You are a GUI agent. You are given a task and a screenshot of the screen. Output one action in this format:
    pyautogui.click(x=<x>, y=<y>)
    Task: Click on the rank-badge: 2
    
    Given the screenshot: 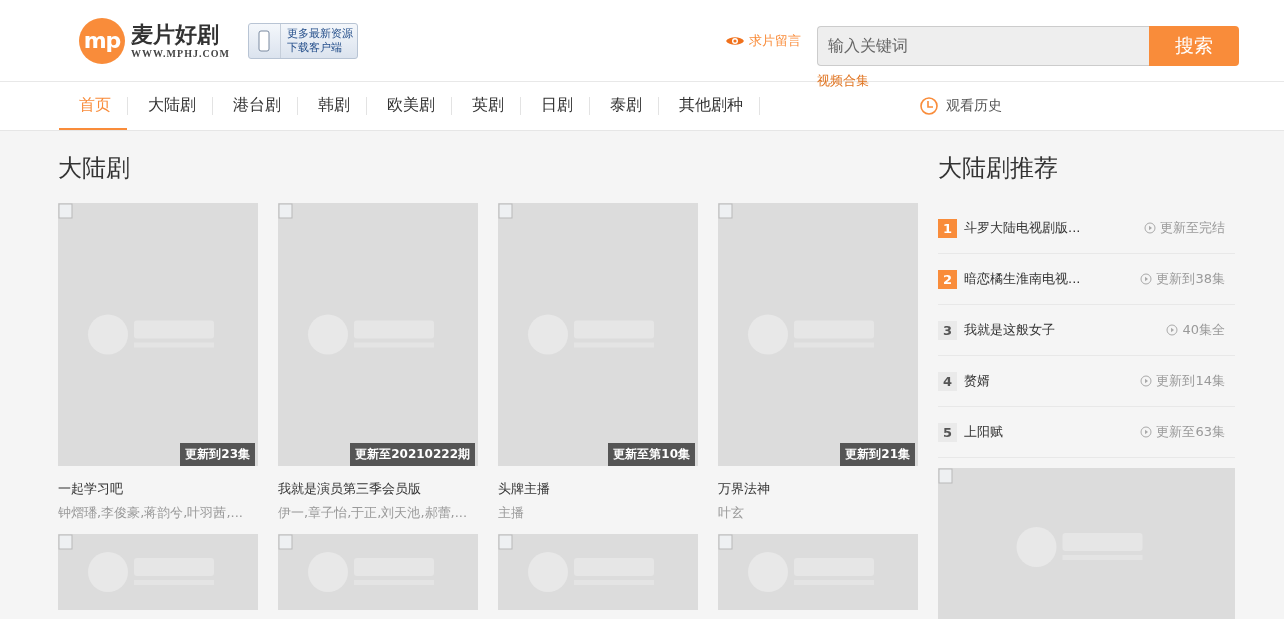 What is the action you would take?
    pyautogui.click(x=947, y=279)
    